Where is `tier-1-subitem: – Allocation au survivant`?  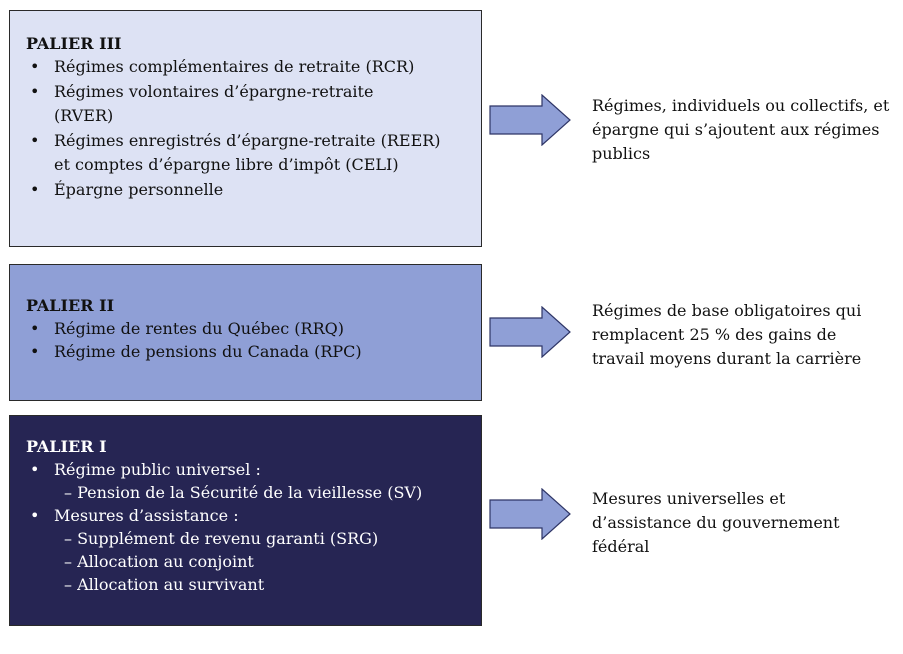 tier-1-subitem: – Allocation au survivant is located at coordinates (164, 584).